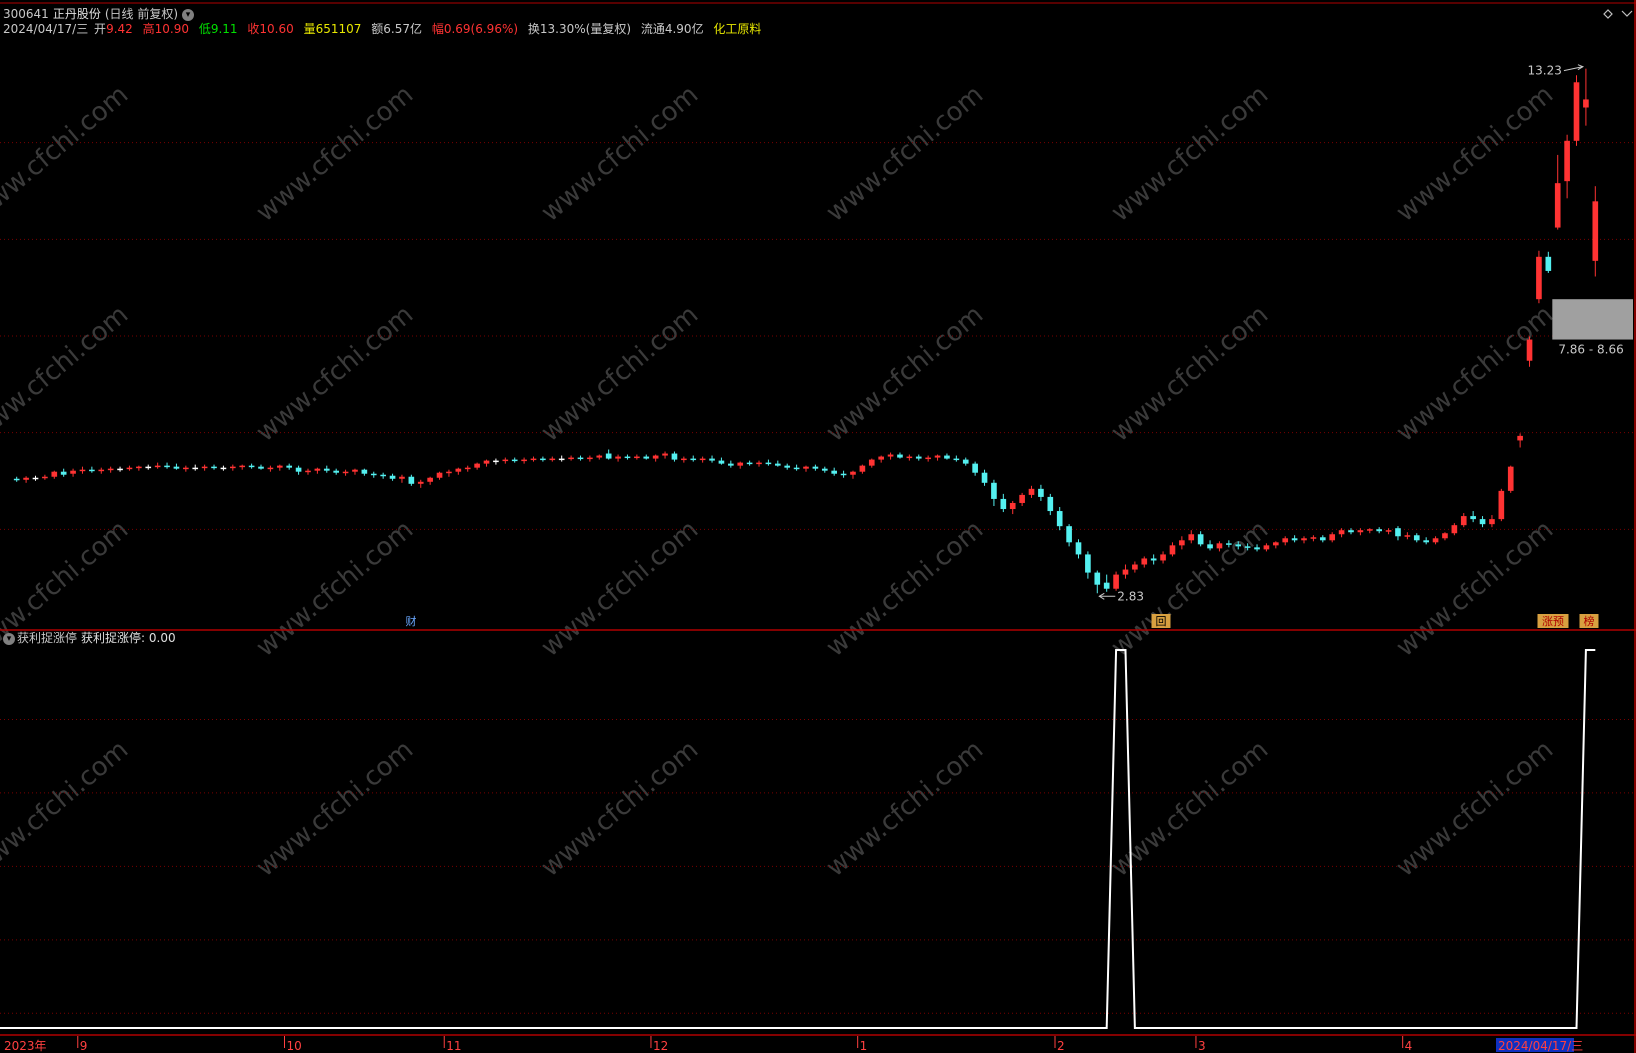  I want to click on expand-icon, so click(1627, 14).